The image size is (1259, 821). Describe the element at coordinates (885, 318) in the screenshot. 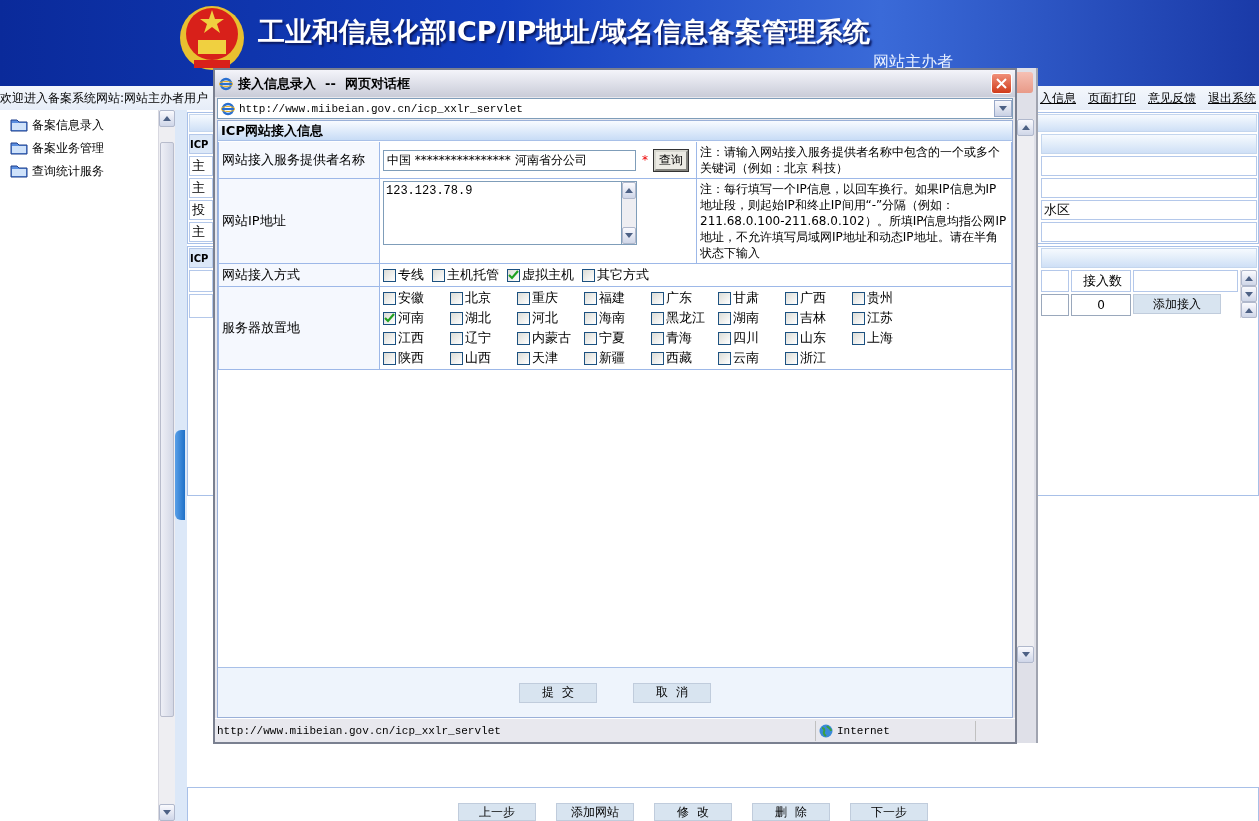

I see `checkbox-option: 江苏` at that location.